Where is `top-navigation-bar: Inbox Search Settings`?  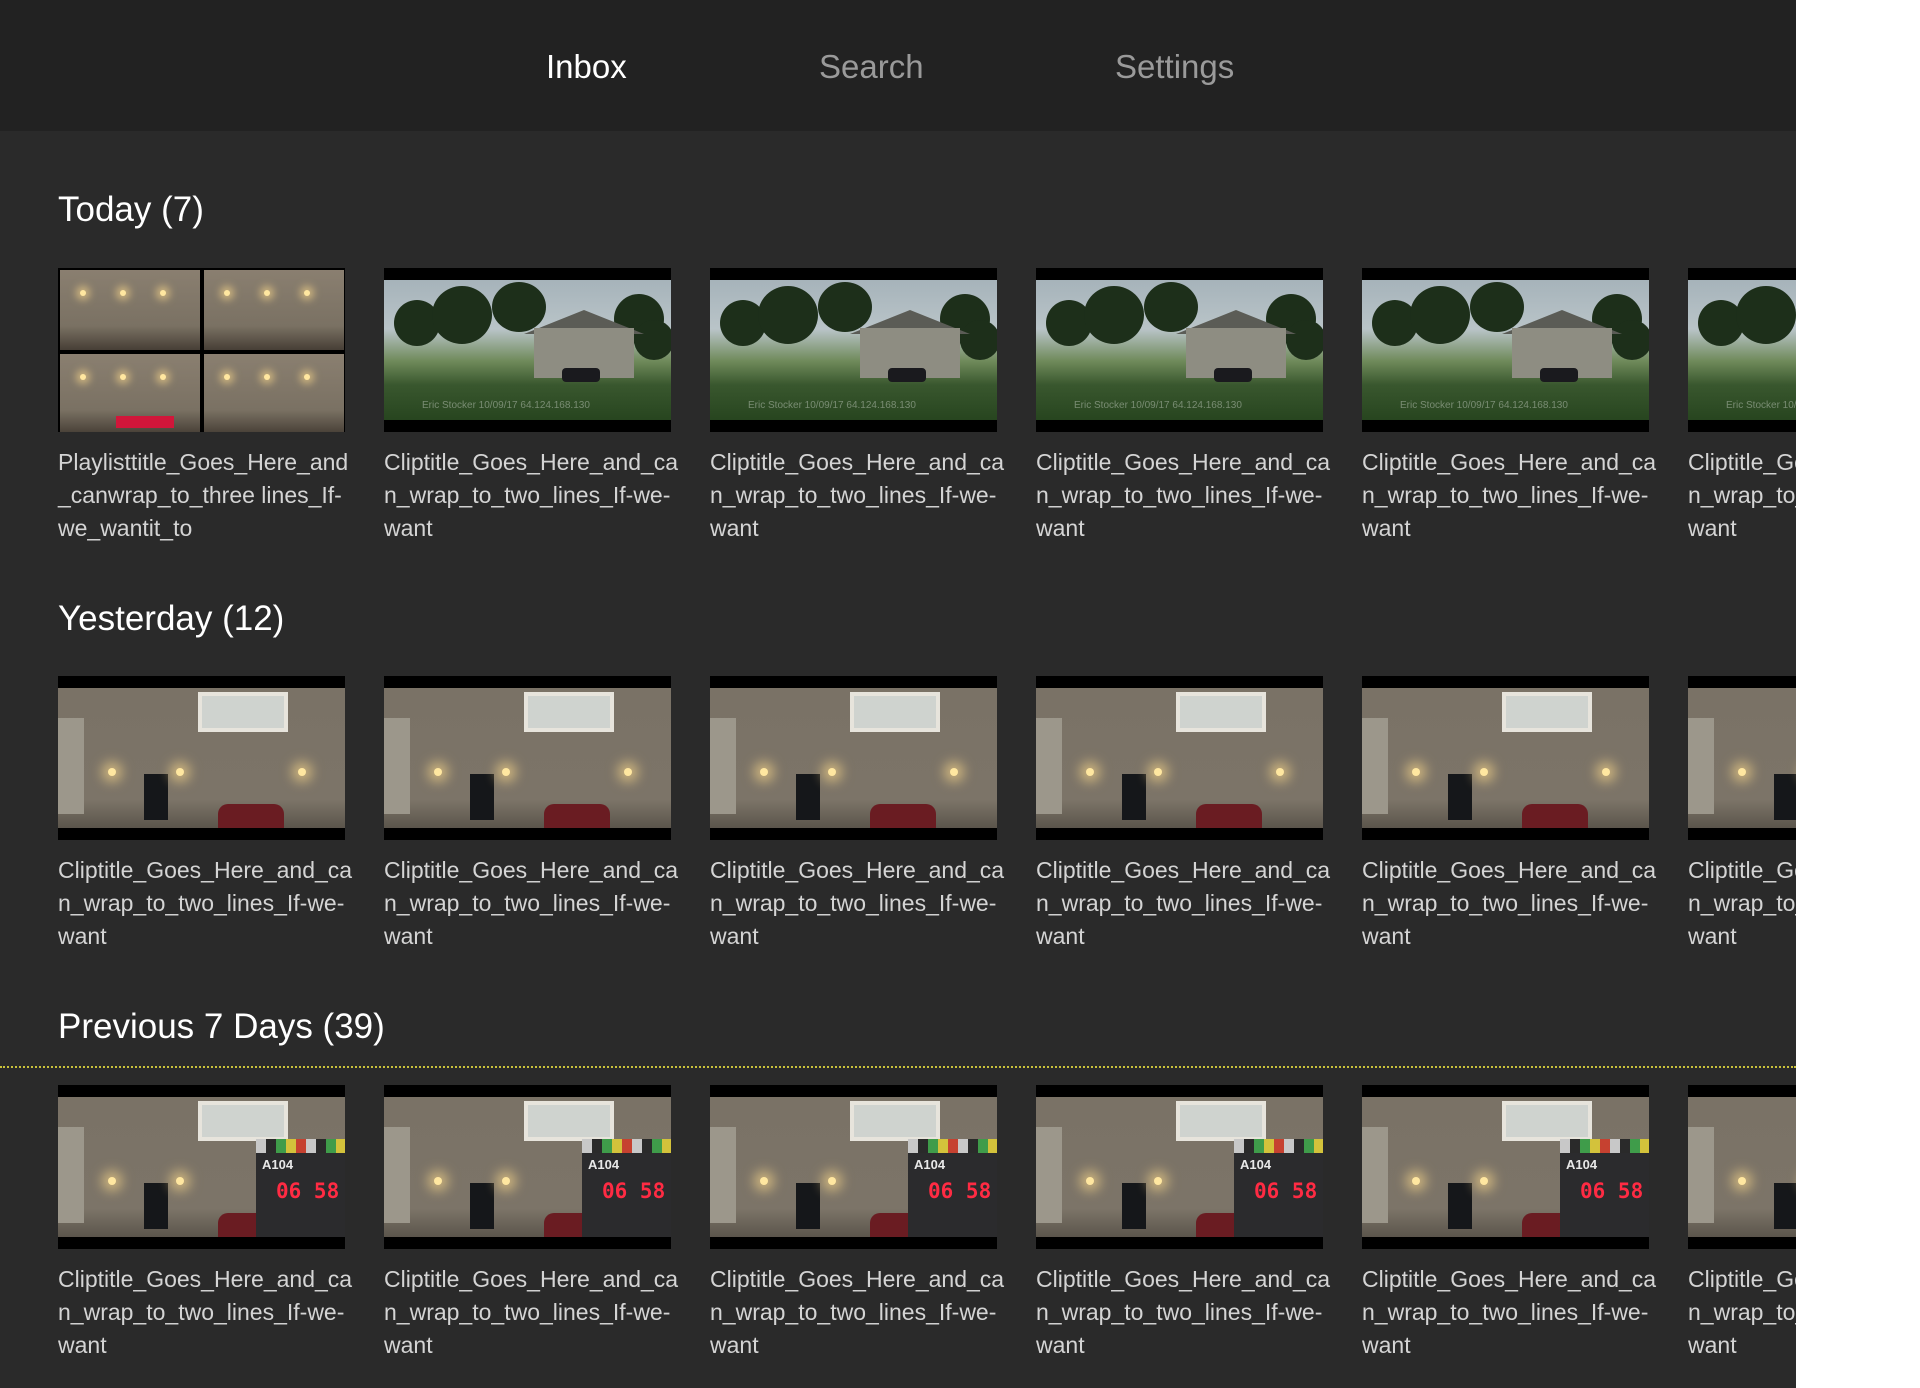
top-navigation-bar: Inbox Search Settings is located at coordinates (898, 65).